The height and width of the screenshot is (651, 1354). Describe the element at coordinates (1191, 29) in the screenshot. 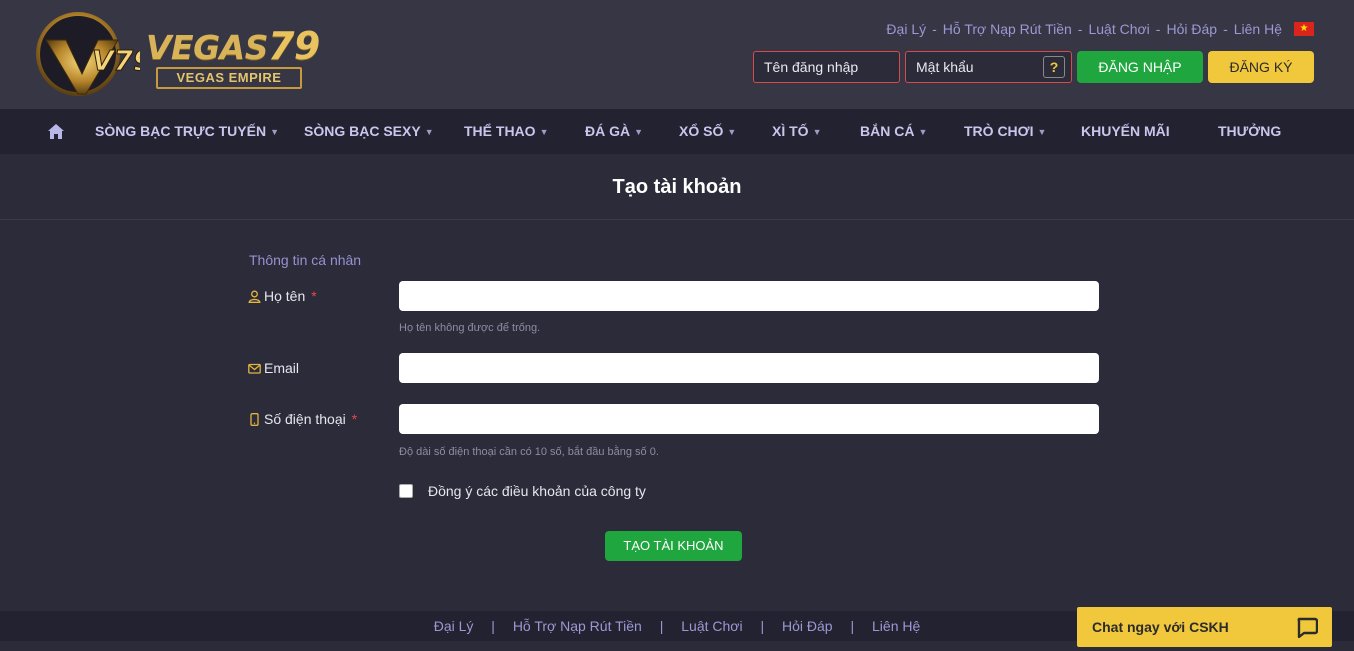

I see `toplink-faq: Hỏi Đáp` at that location.